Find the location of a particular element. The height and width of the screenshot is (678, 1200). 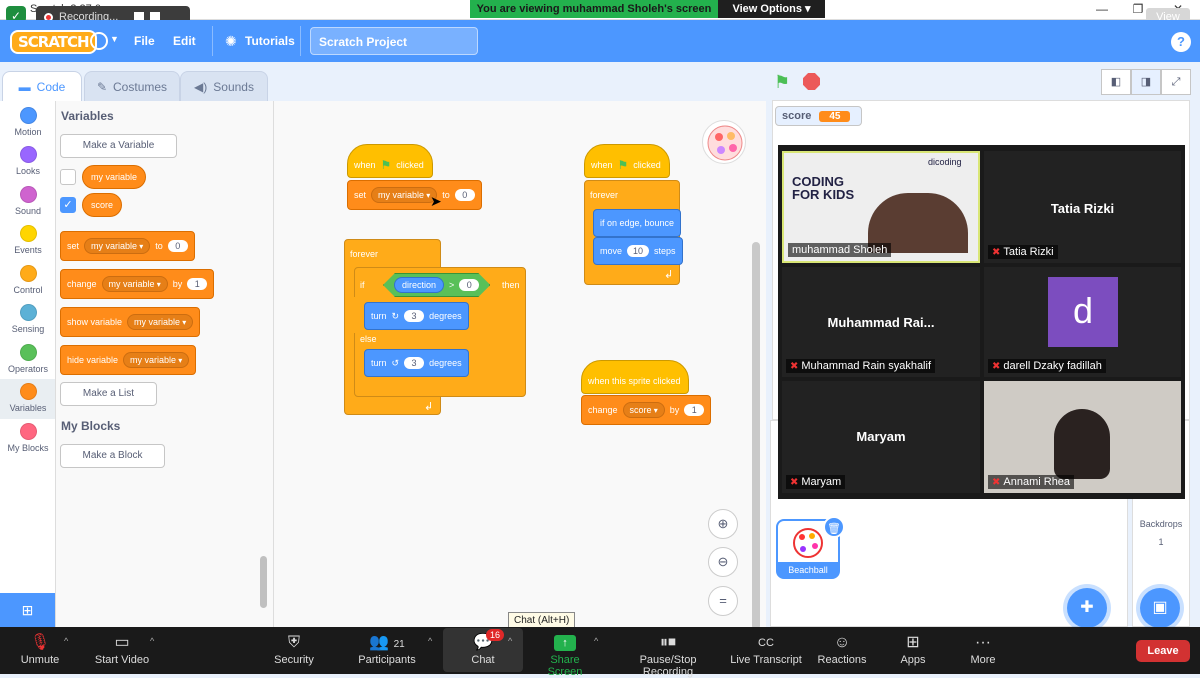

my-variable-checkbox is located at coordinates (68, 177).